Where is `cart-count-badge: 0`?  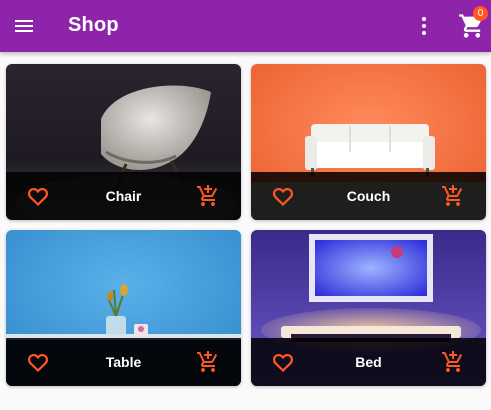 cart-count-badge: 0 is located at coordinates (480, 13).